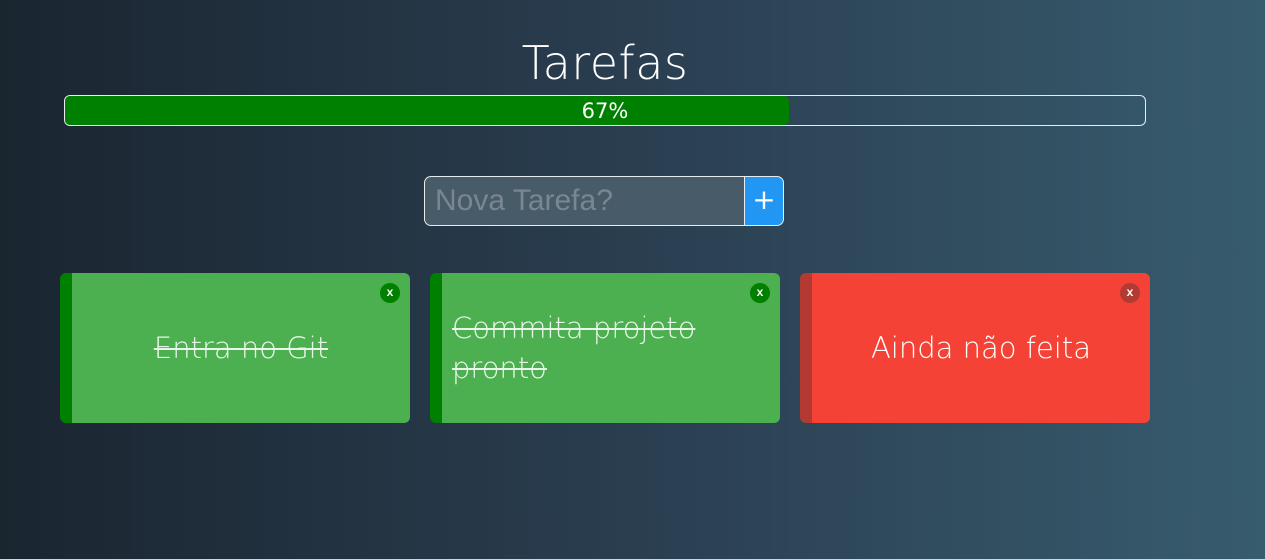 The height and width of the screenshot is (559, 1265). I want to click on task-card: x Entra no Git, so click(235, 348).